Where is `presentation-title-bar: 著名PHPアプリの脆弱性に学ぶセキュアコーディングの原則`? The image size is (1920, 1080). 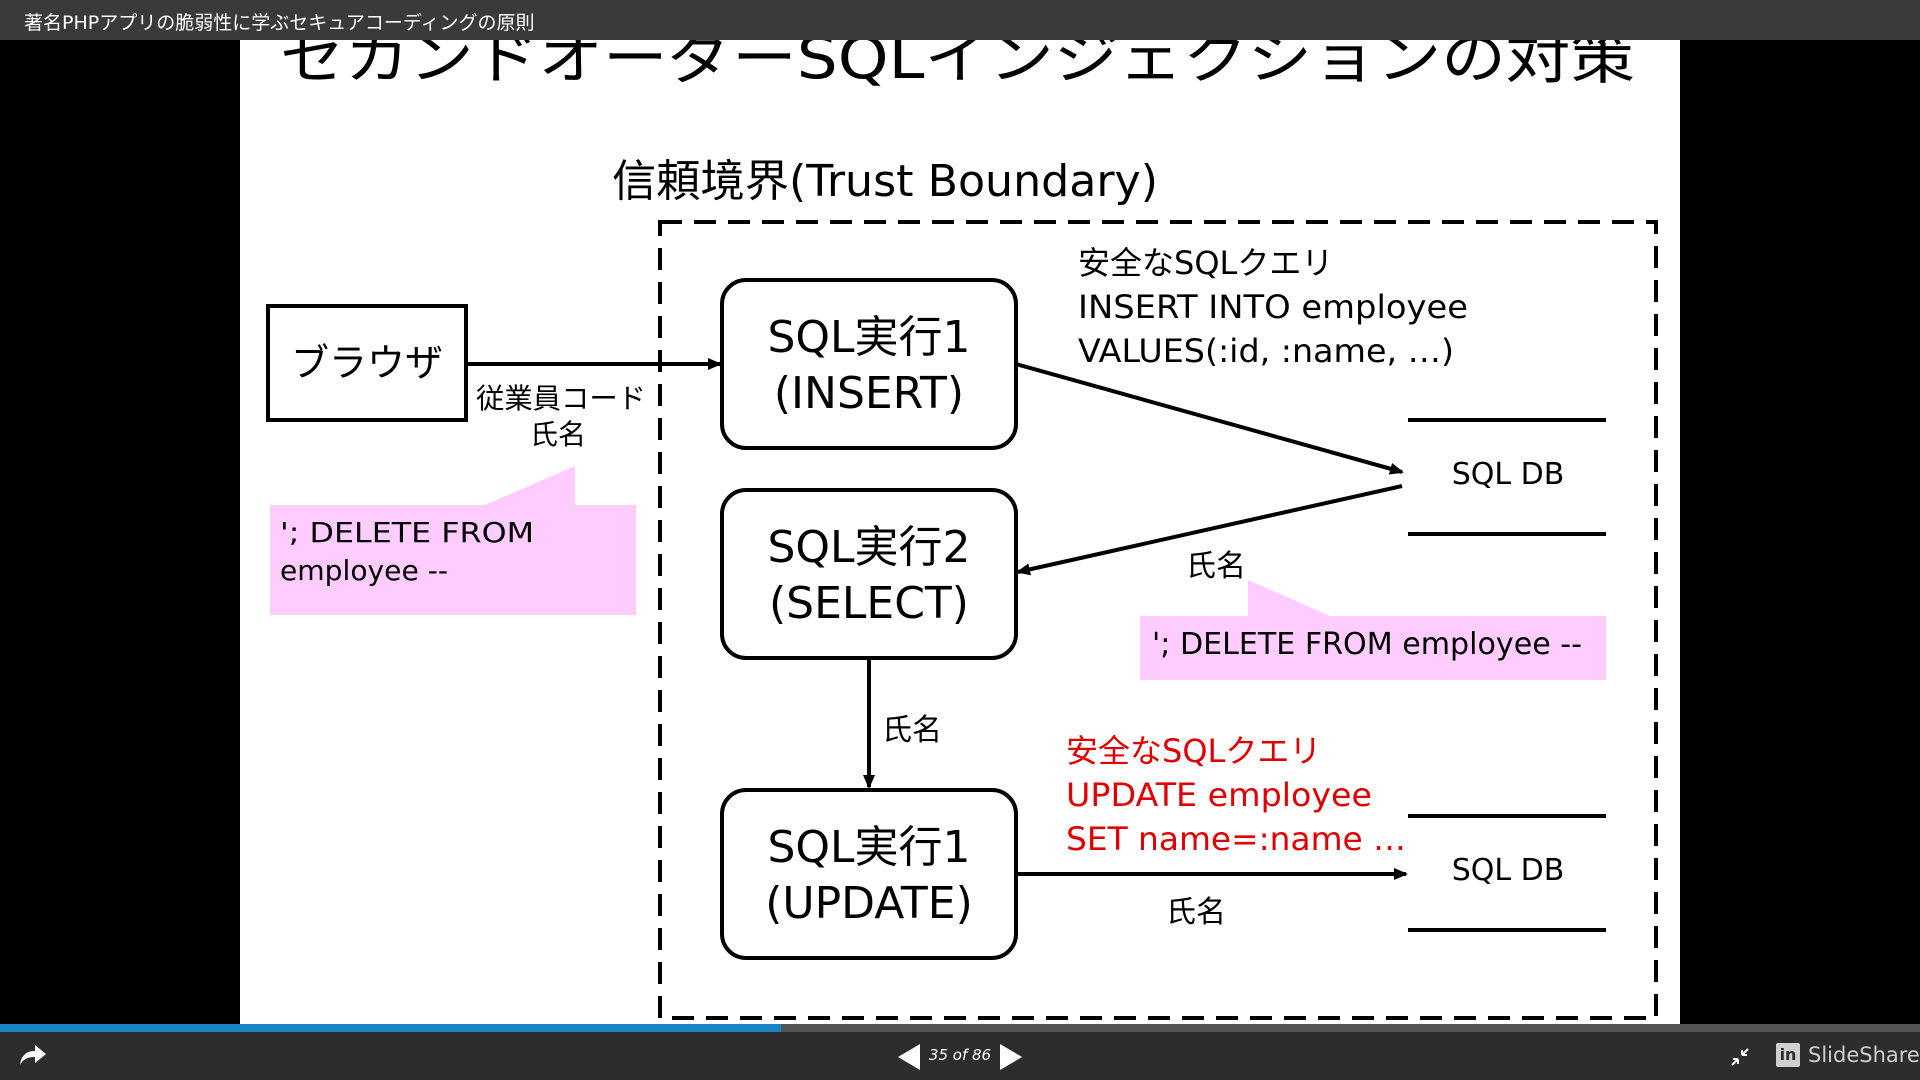
presentation-title-bar: 著名PHPアプリの脆弱性に学ぶセキュアコーディングの原則 is located at coordinates (960, 20).